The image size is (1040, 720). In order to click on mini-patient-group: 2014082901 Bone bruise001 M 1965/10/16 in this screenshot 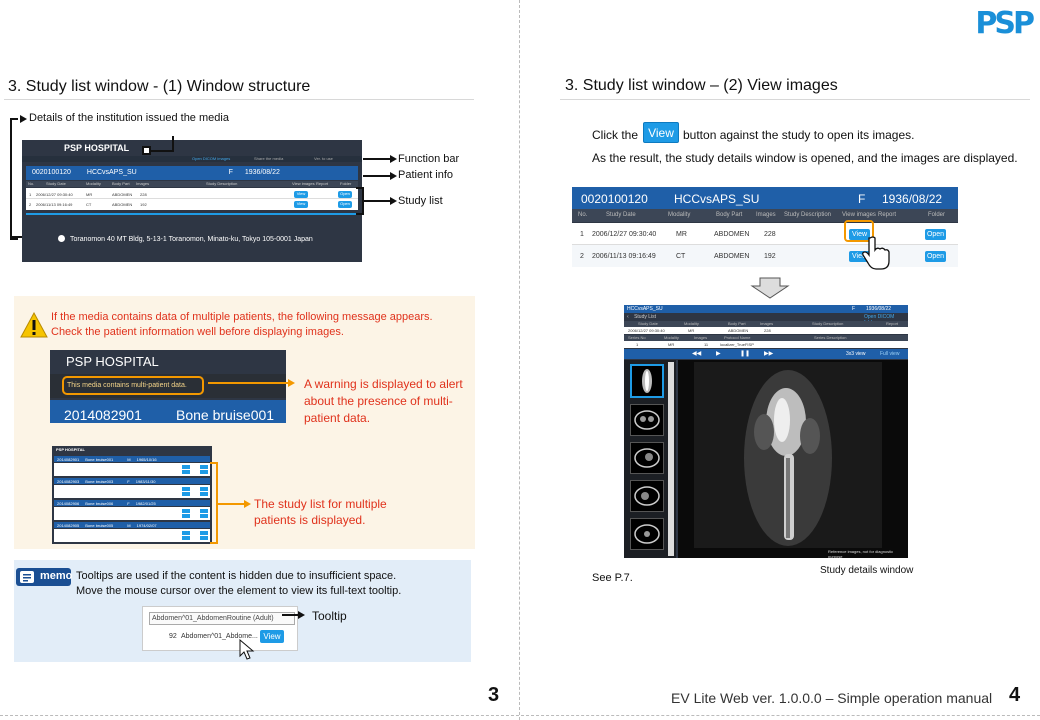, I will do `click(132, 466)`.